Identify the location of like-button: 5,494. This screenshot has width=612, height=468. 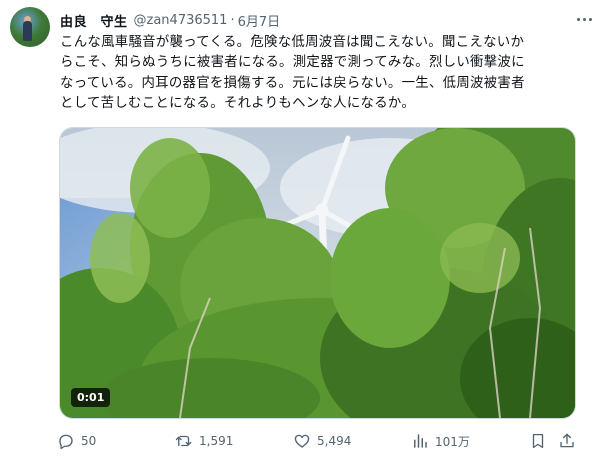
(322, 441).